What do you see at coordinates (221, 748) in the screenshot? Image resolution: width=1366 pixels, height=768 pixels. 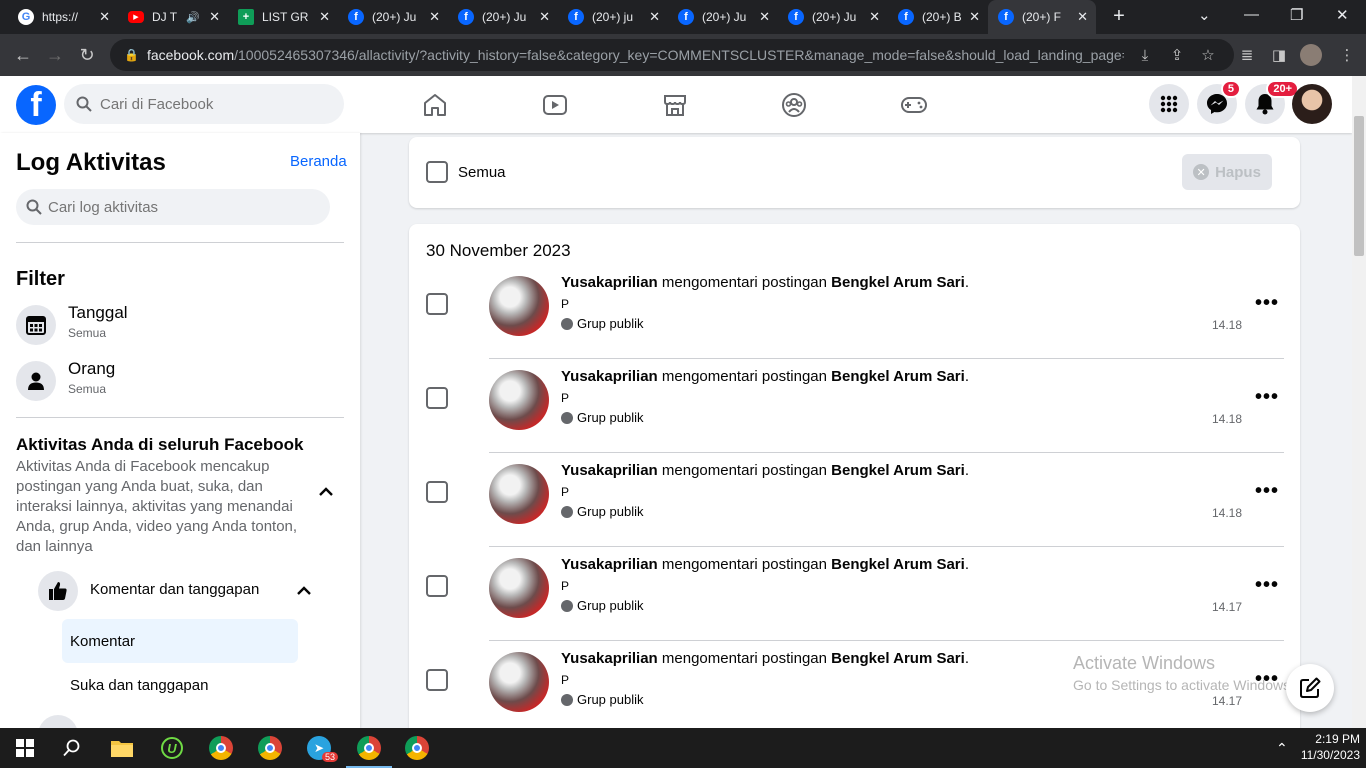 I see `chrome-icon` at bounding box center [221, 748].